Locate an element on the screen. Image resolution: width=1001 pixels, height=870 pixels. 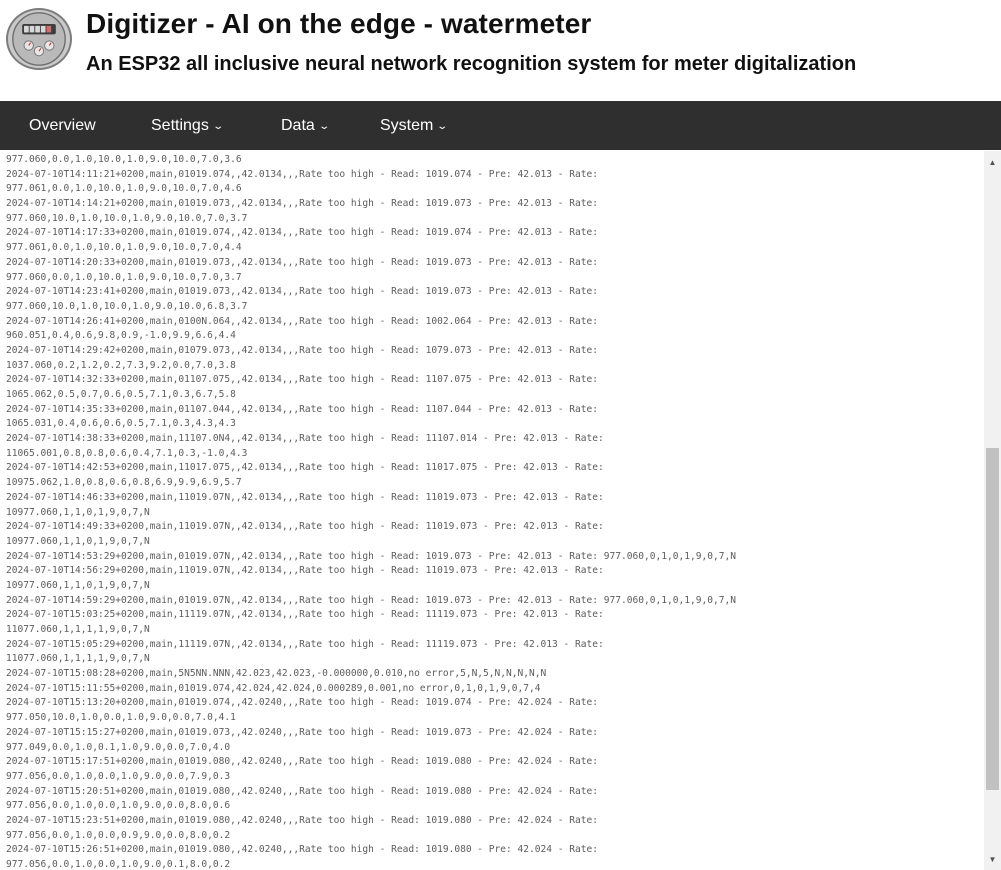
nav-system-label: System is located at coordinates (407, 125).